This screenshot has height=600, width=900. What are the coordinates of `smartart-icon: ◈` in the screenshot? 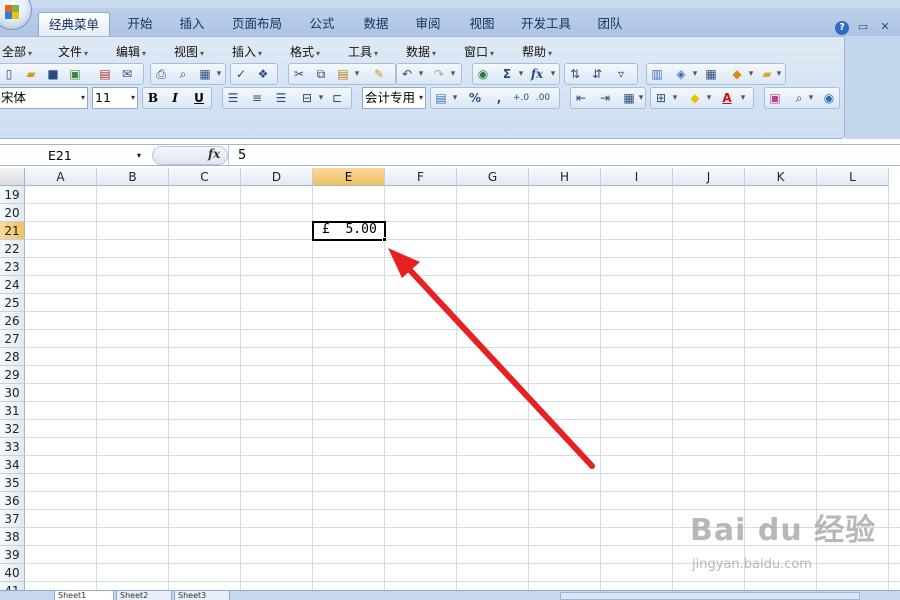 It's located at (681, 74).